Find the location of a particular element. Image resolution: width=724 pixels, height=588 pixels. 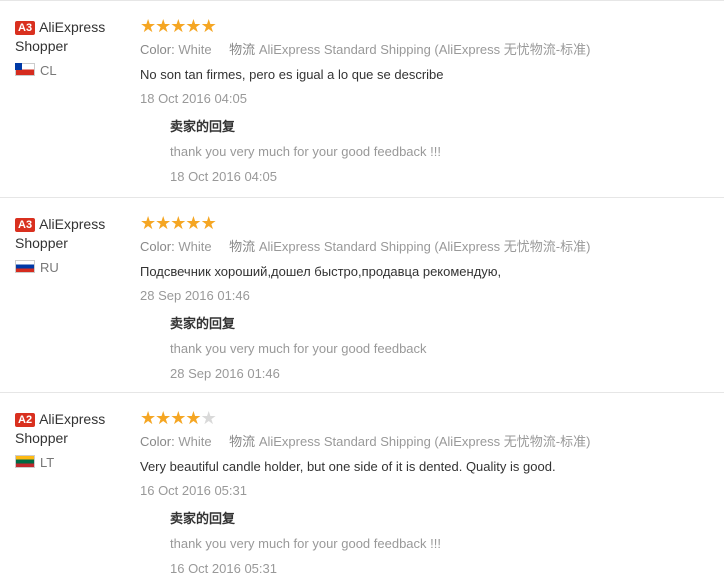

feedback-date: 28 Sep 2016 01:46 is located at coordinates (195, 295).